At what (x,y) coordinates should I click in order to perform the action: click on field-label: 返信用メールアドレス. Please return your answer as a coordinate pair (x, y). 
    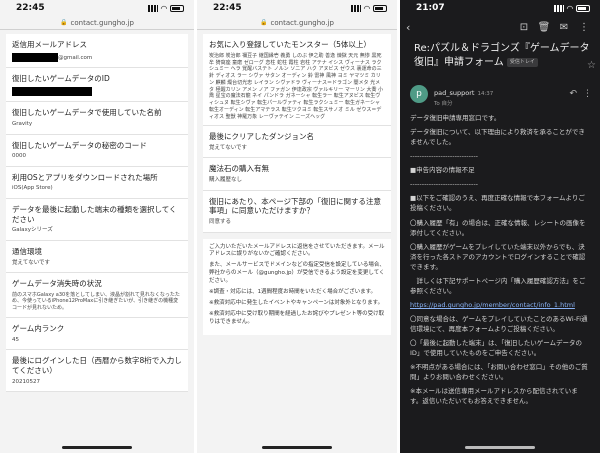
    Looking at the image, I should click on (49, 44).